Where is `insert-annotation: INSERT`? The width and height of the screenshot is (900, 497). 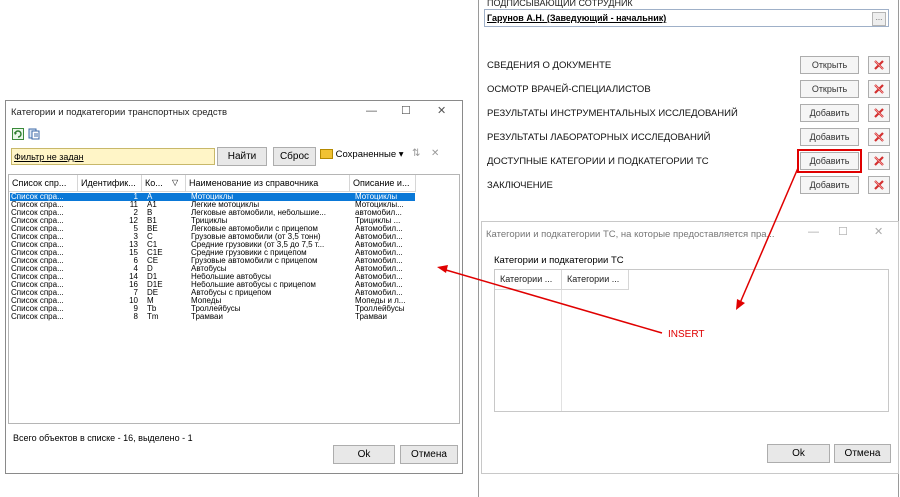 insert-annotation: INSERT is located at coordinates (686, 334).